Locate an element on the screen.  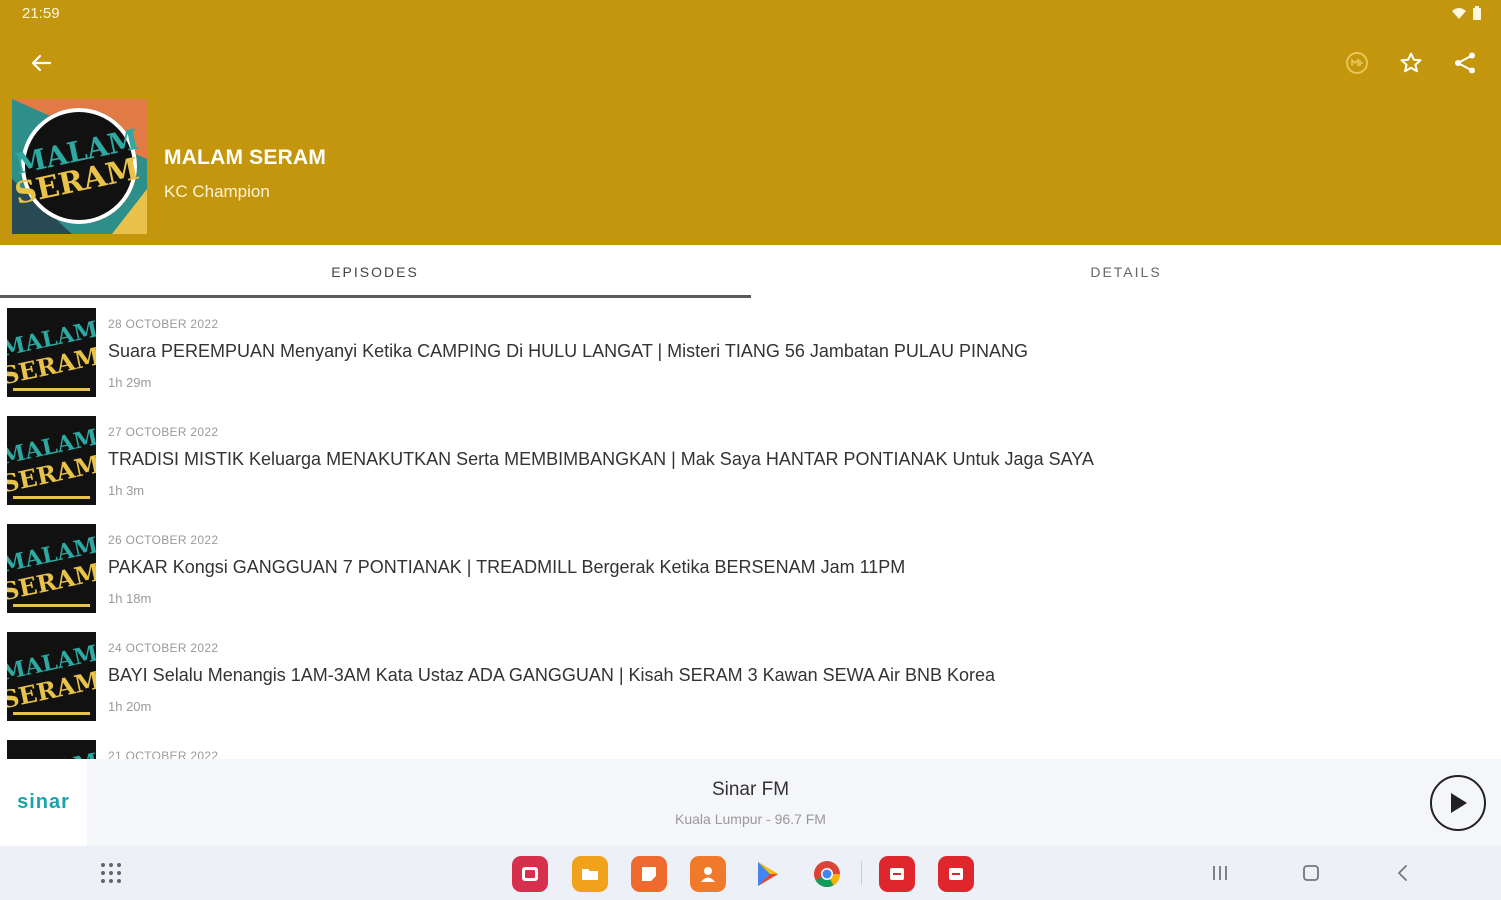
chrome-app-icon is located at coordinates (827, 874).